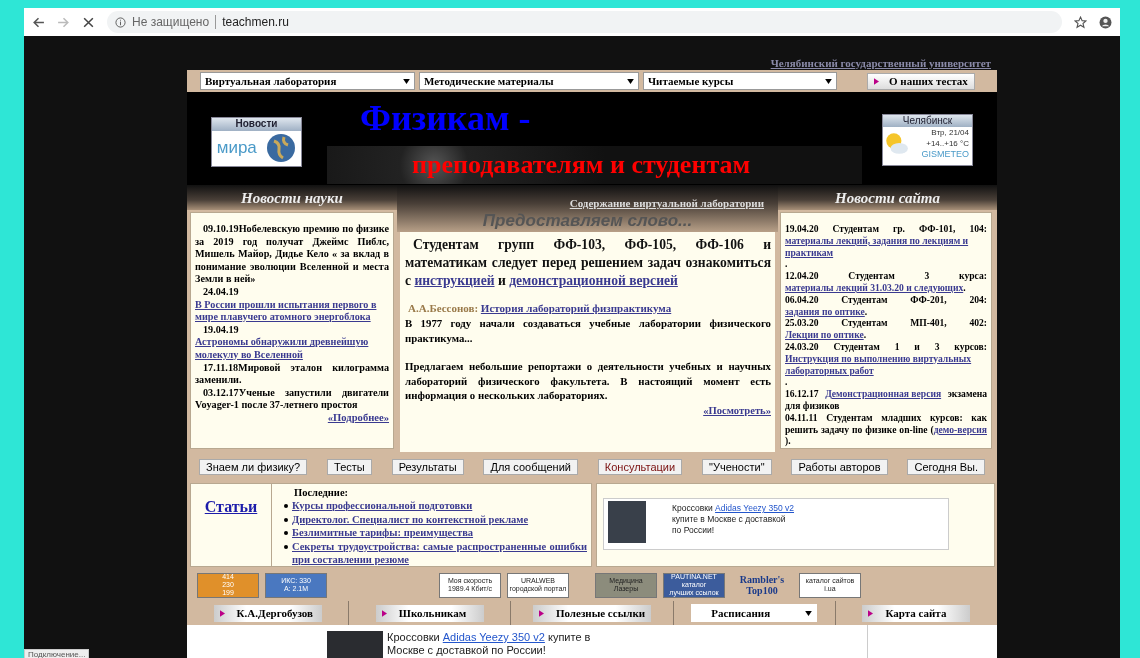  I want to click on column-header: Новости сайта, so click(887, 197).